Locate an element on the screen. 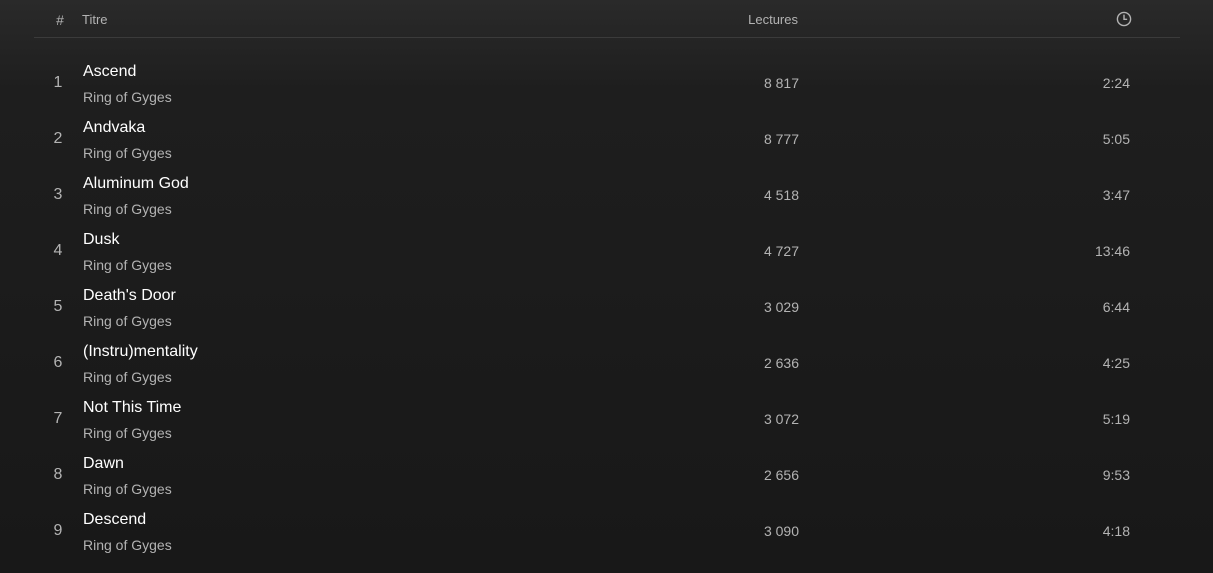  track-title: Dawn is located at coordinates (103, 464).